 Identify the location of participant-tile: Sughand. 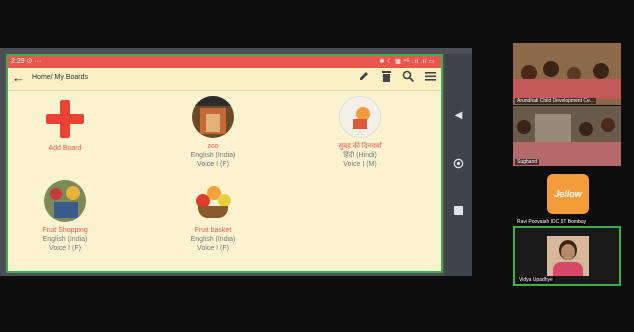
(567, 136).